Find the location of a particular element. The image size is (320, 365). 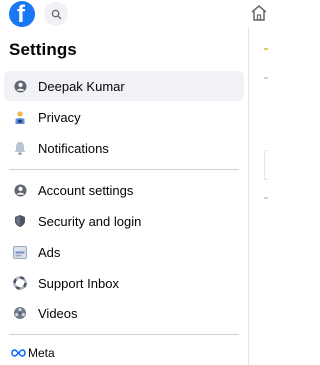

lifebuoy-icon is located at coordinates (20, 283).